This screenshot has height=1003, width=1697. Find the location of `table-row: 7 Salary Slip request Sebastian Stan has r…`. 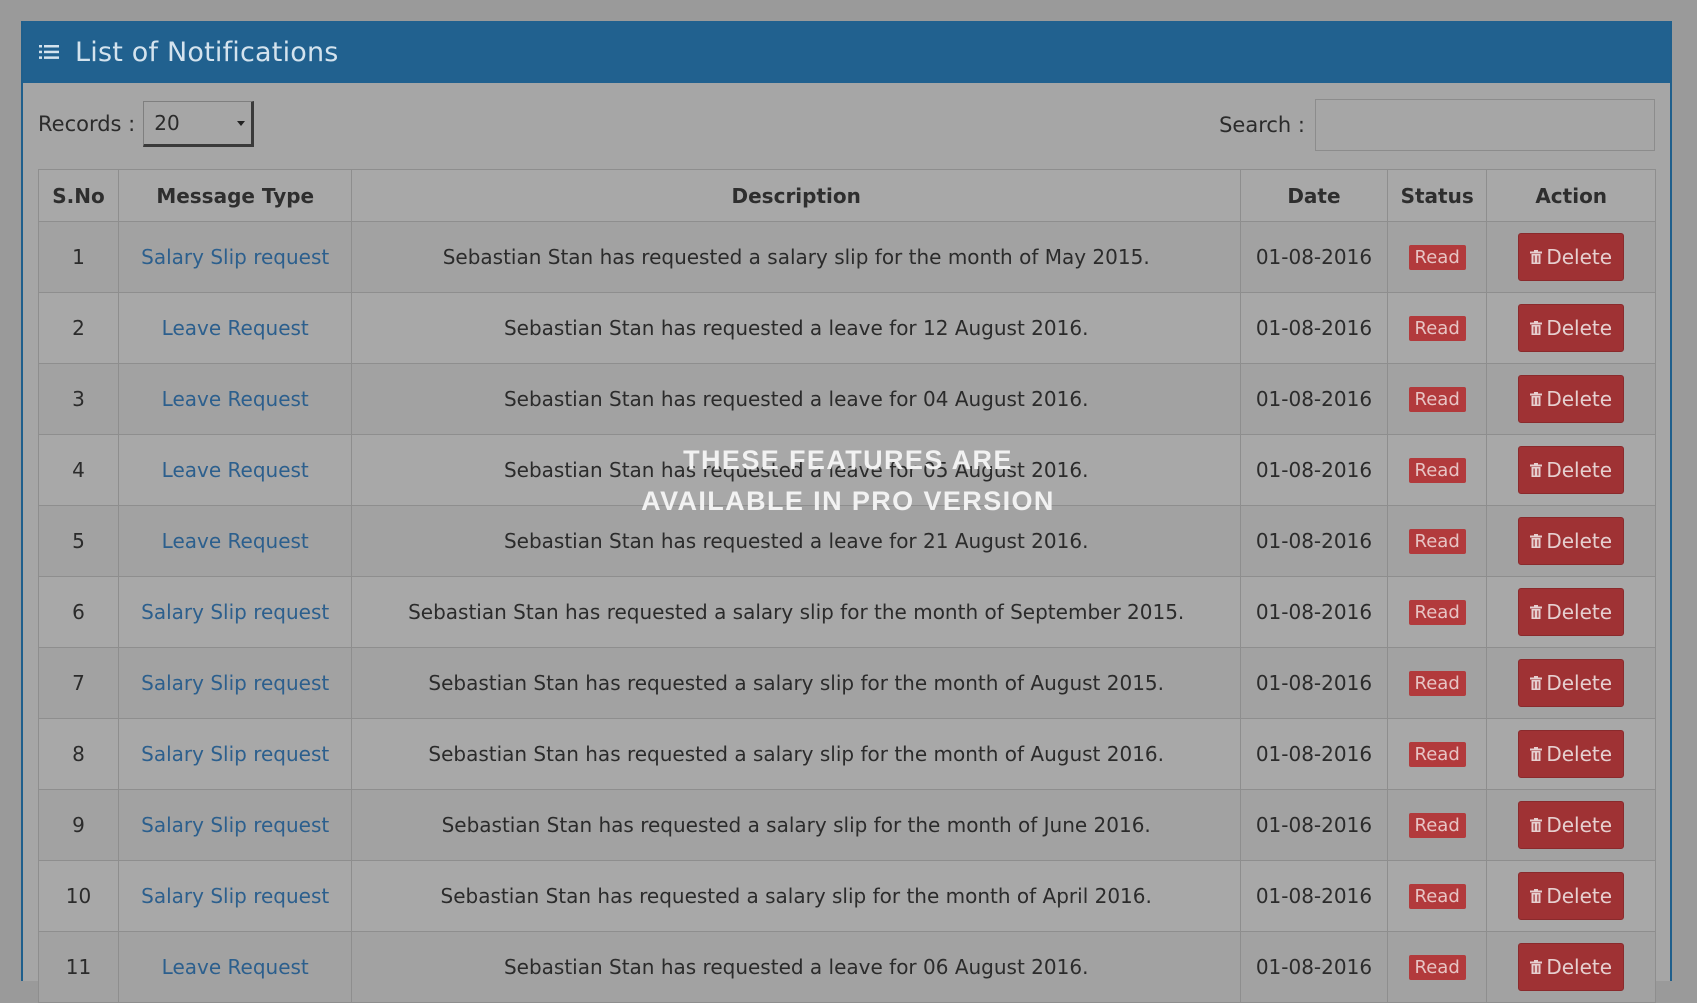

table-row: 7 Salary Slip request Sebastian Stan has r… is located at coordinates (847, 683).